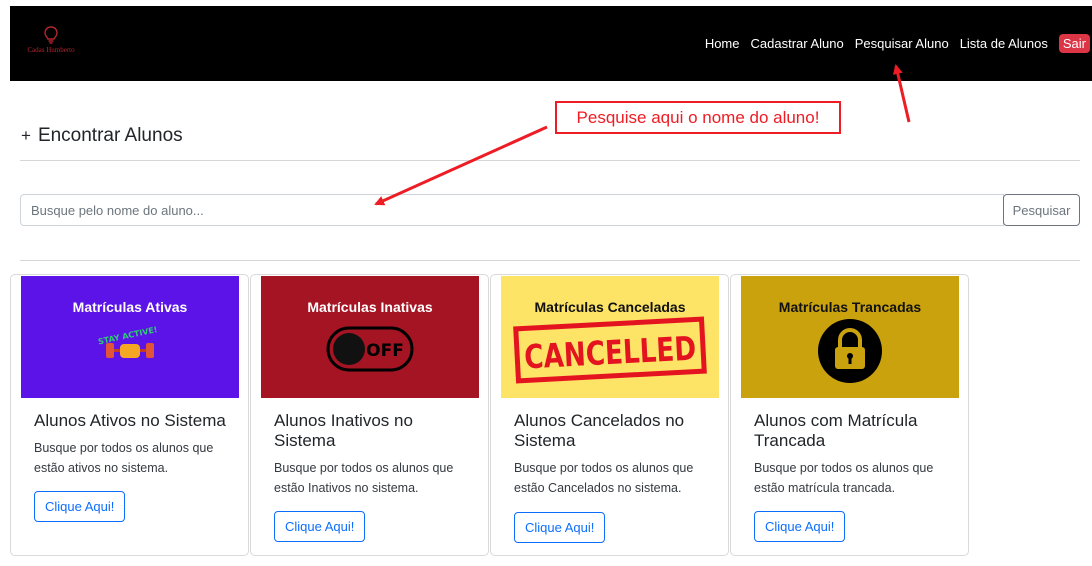  I want to click on toggle-off-icon: OFF, so click(370, 349).